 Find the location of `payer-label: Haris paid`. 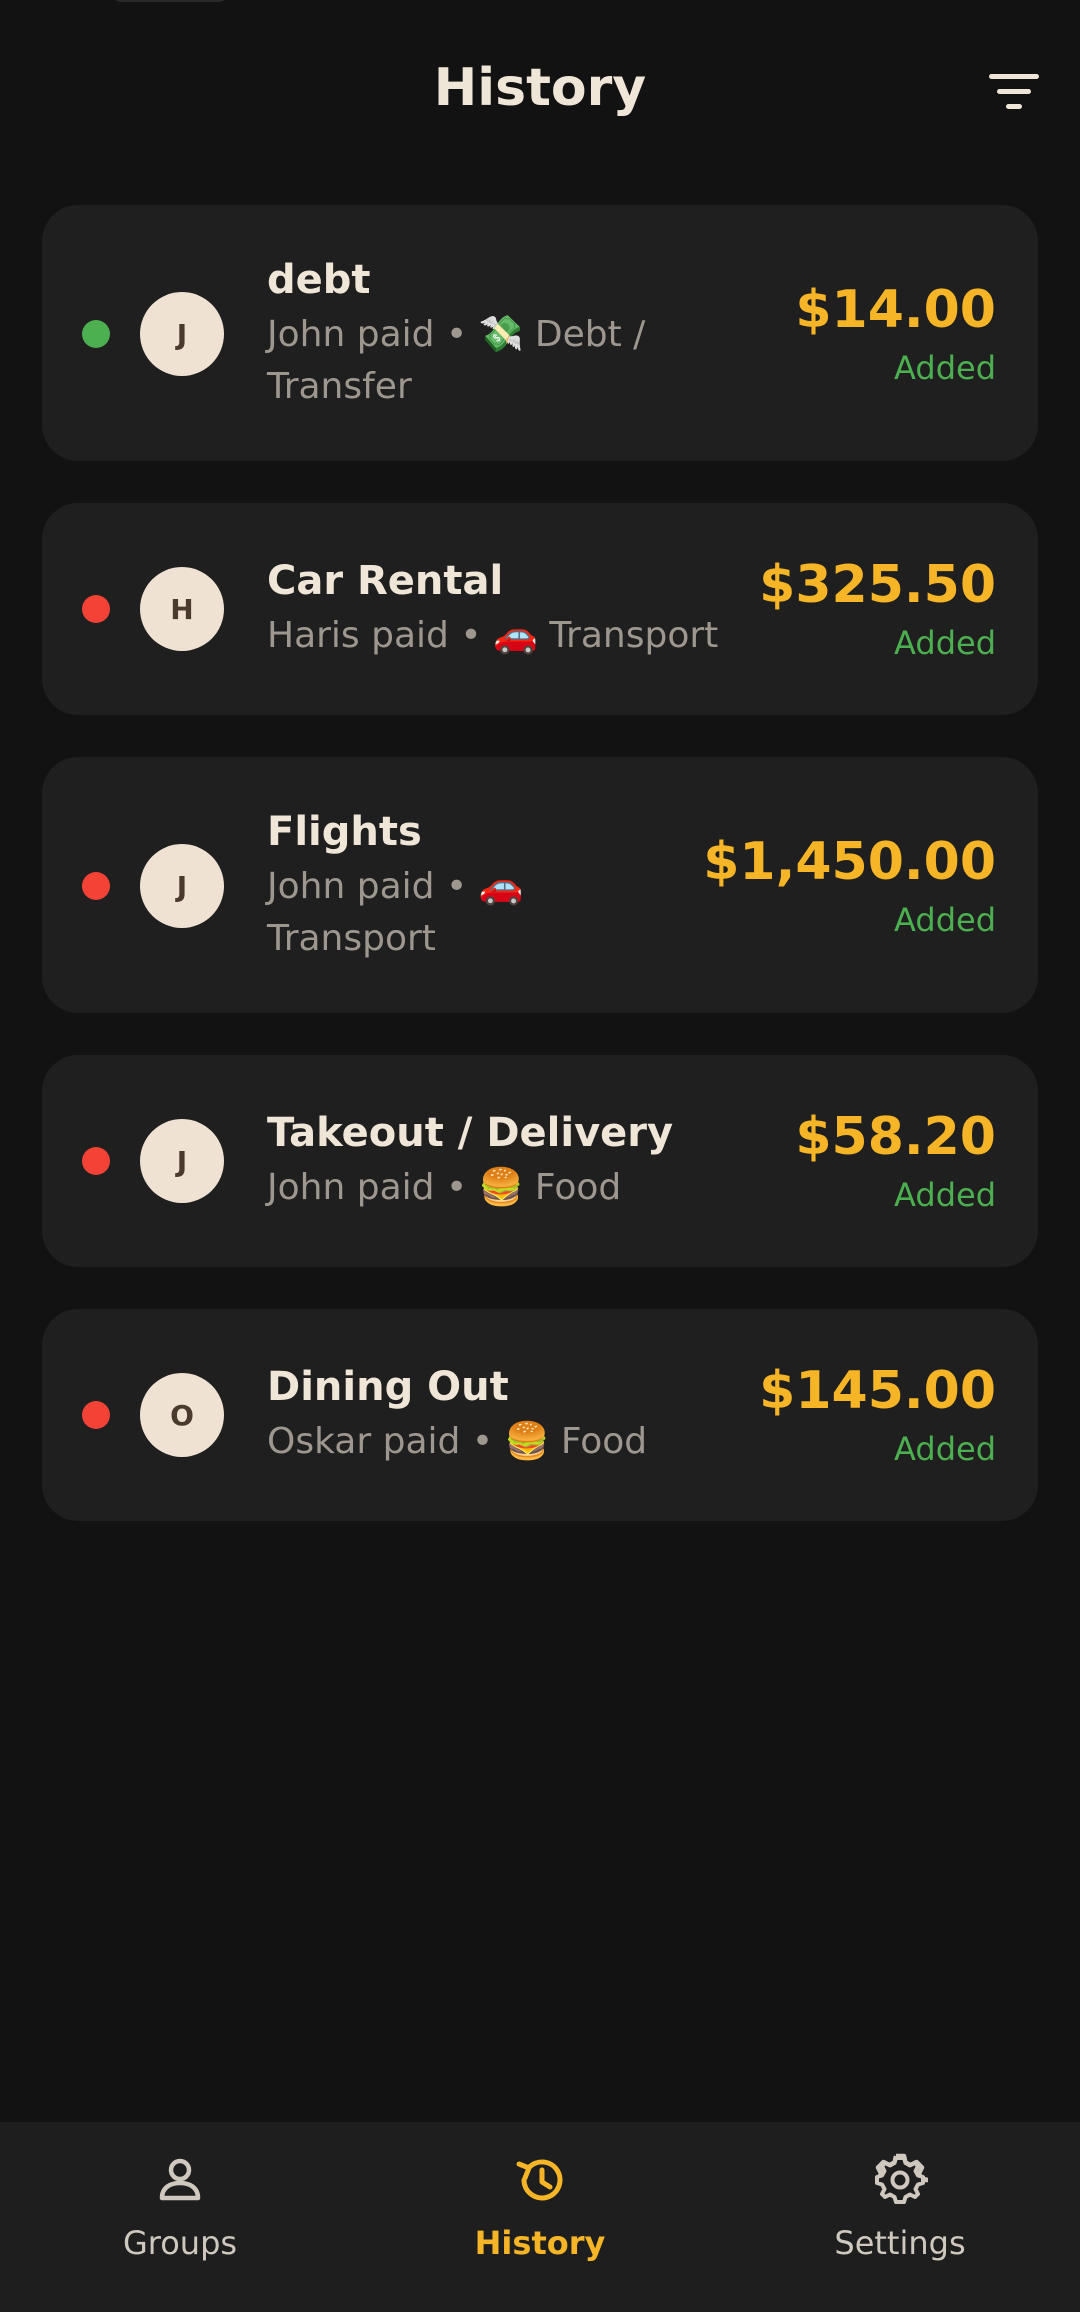

payer-label: Haris paid is located at coordinates (358, 635).